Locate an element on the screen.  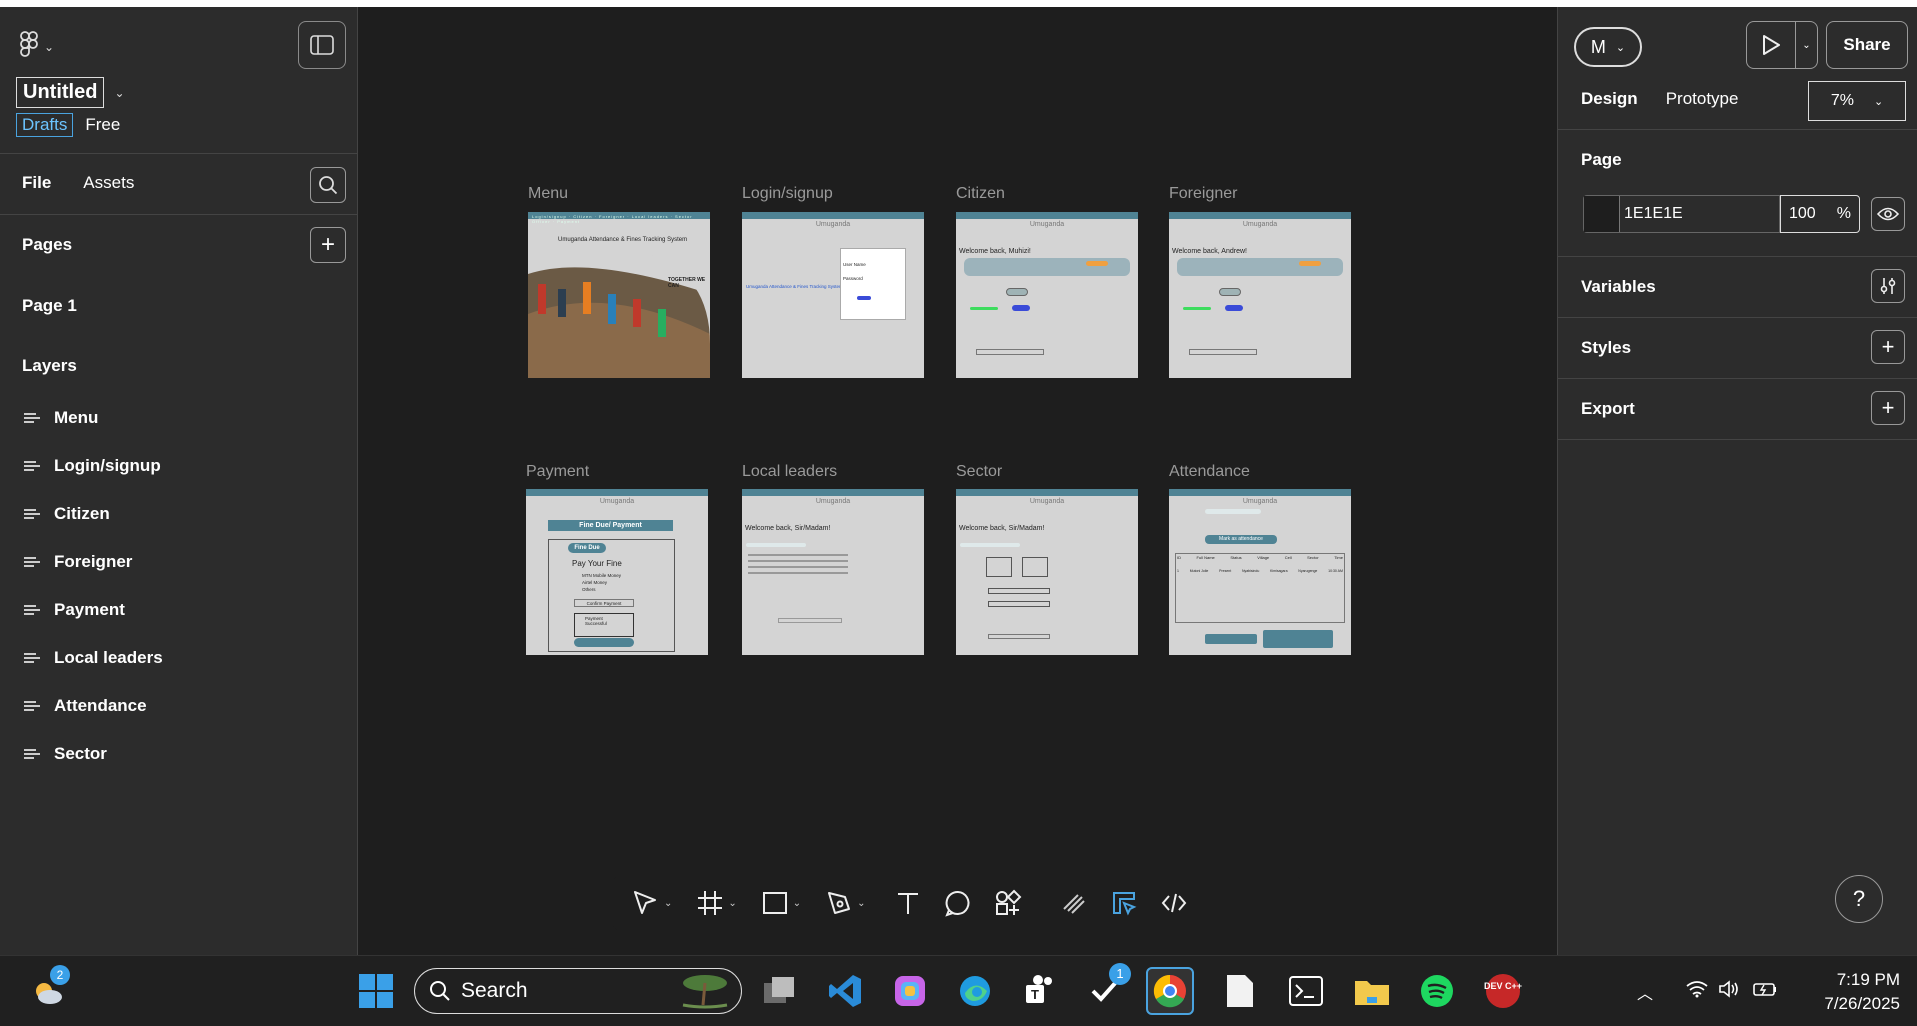
text-tool is located at coordinates (908, 903).